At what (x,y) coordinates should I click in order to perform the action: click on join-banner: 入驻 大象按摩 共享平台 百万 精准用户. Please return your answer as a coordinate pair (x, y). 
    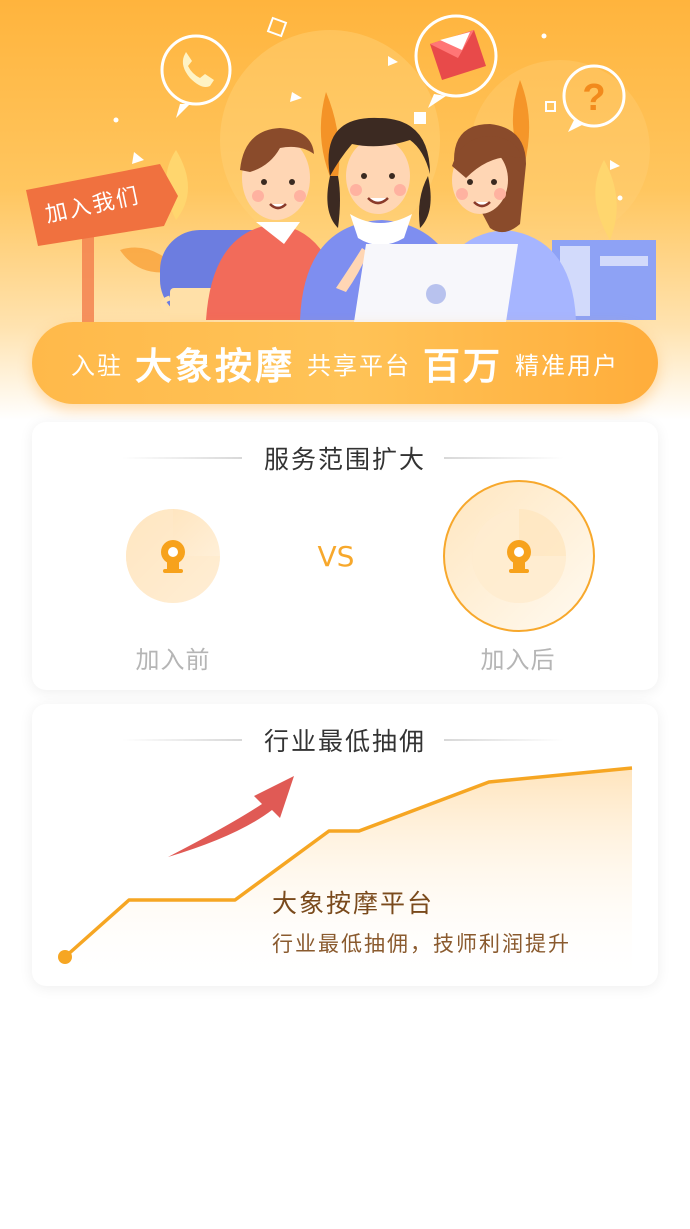
    Looking at the image, I should click on (345, 363).